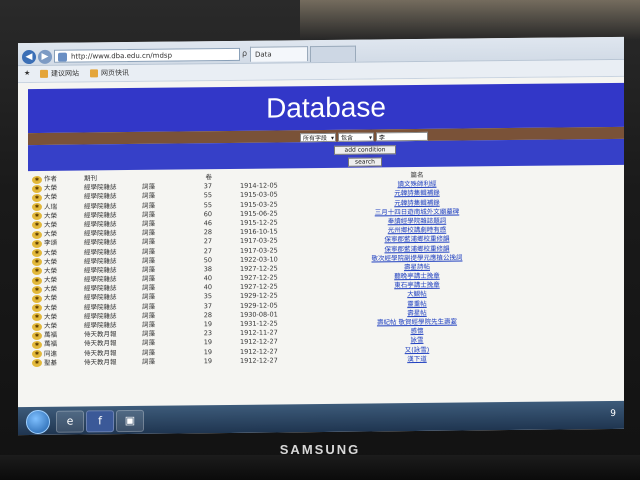 The height and width of the screenshot is (480, 640). Describe the element at coordinates (50, 353) in the screenshot. I see `row-name: 同進` at that location.